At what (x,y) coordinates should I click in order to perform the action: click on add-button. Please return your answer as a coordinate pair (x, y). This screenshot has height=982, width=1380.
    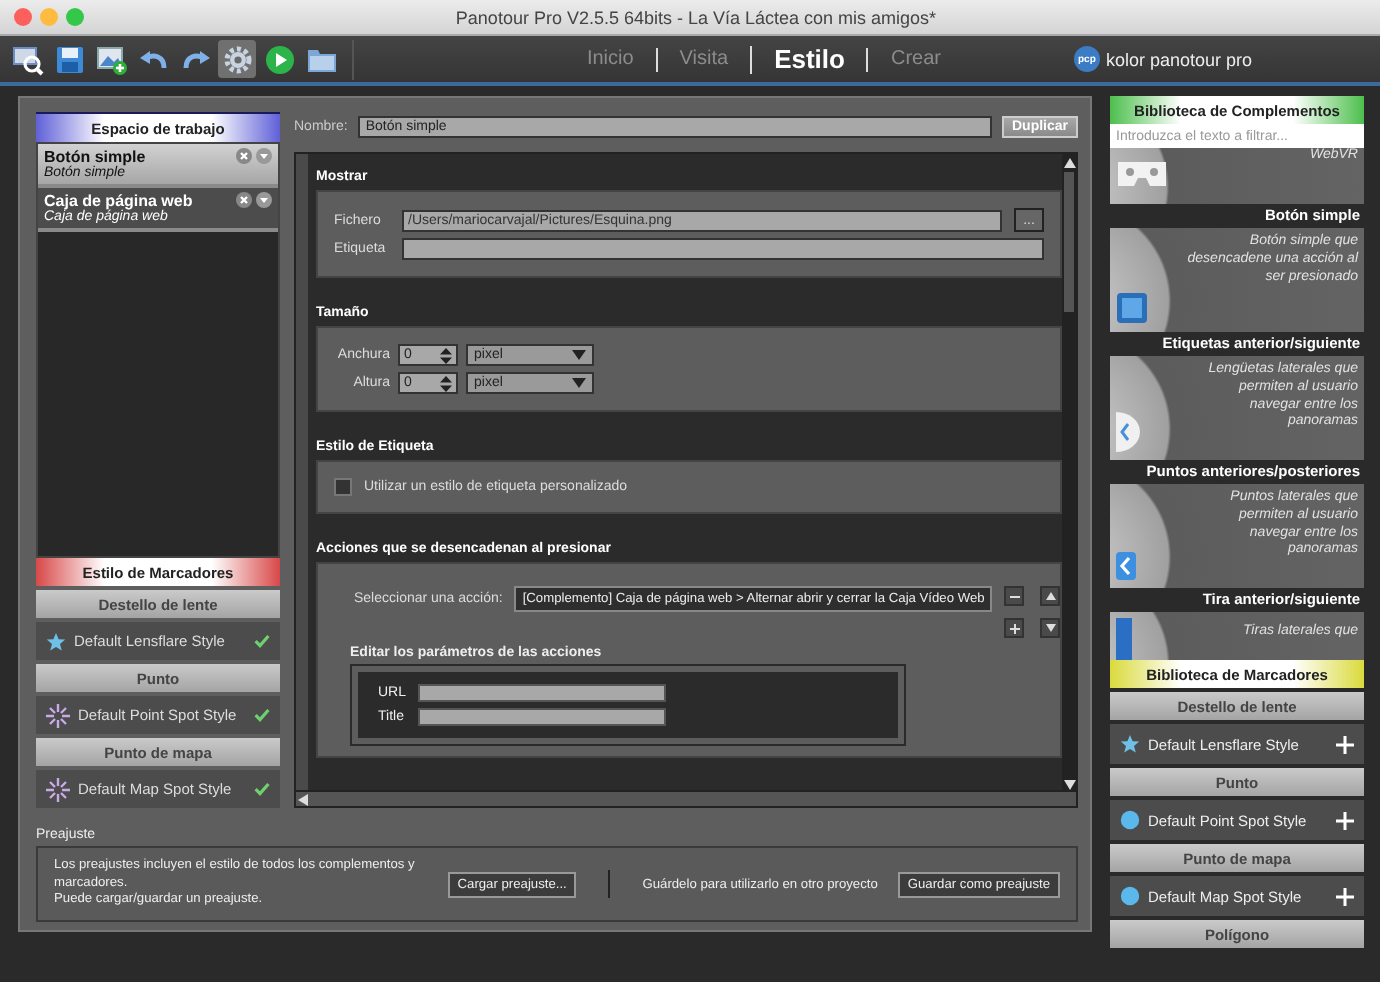
    Looking at the image, I should click on (1014, 628).